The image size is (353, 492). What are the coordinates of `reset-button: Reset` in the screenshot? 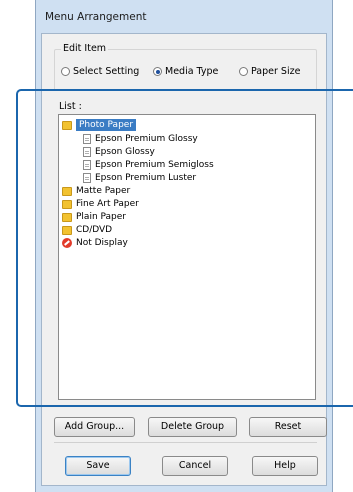 It's located at (288, 427).